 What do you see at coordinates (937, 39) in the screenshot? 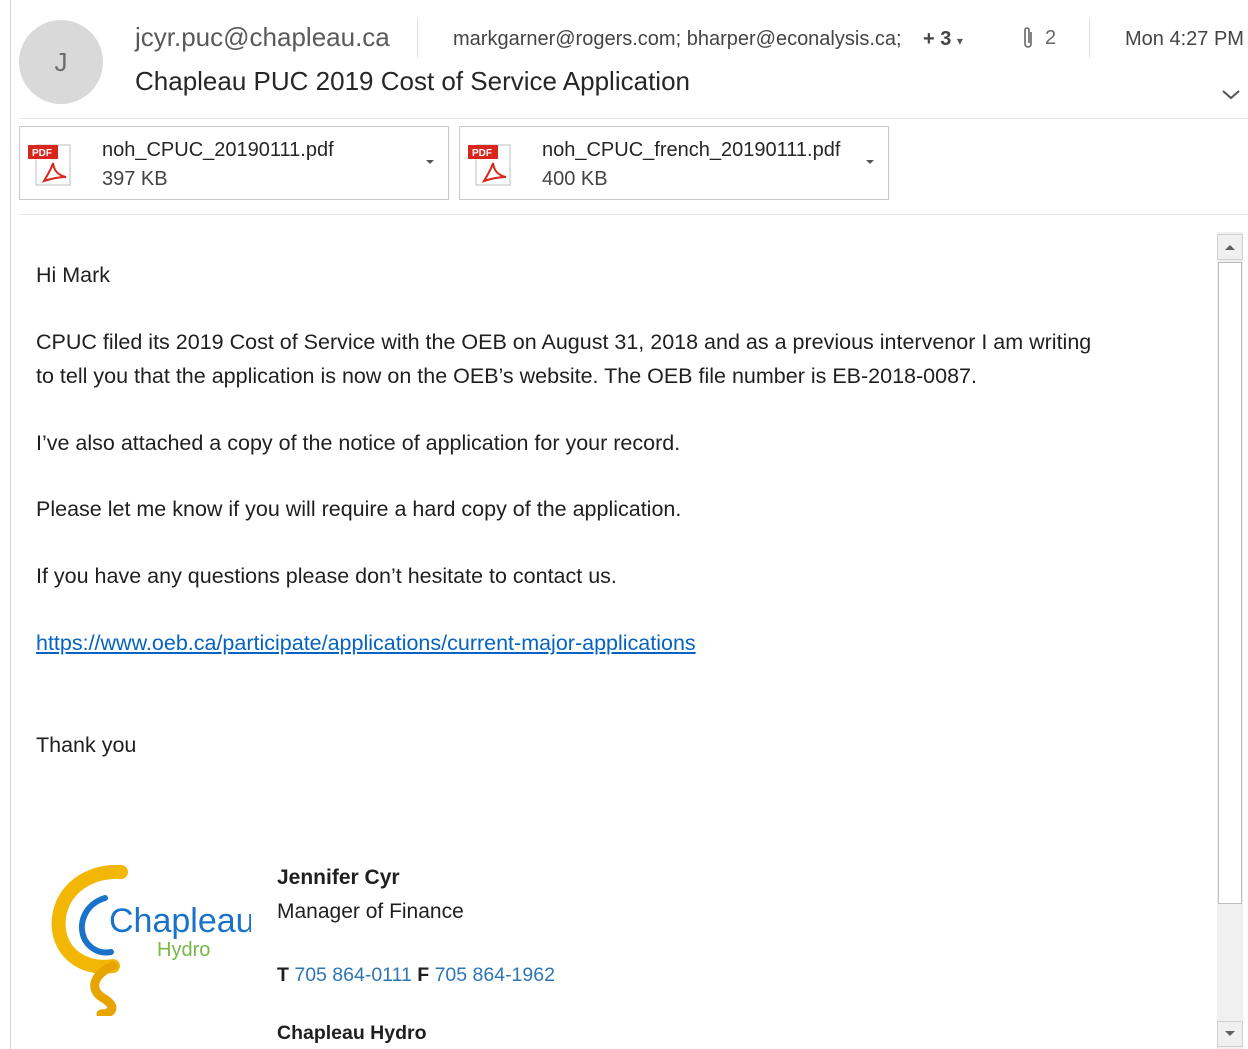
I see `more-recipients-count: + 3` at bounding box center [937, 39].